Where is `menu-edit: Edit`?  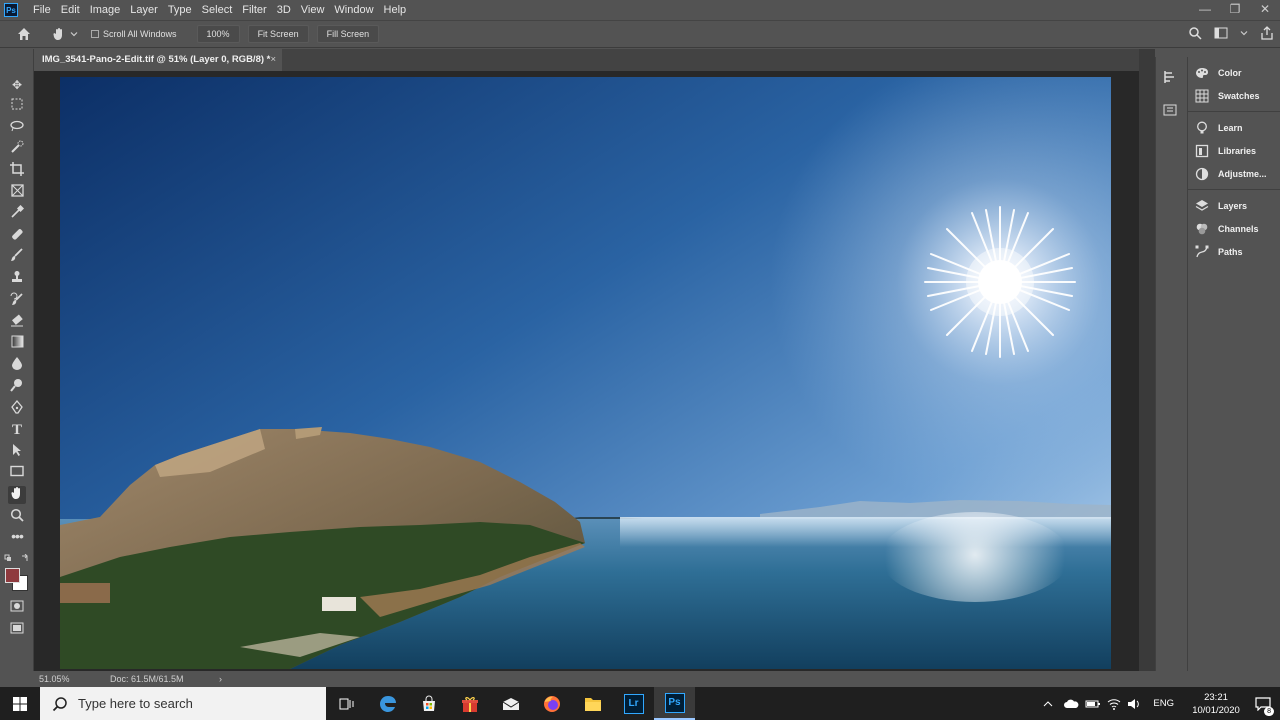 menu-edit: Edit is located at coordinates (70, 10).